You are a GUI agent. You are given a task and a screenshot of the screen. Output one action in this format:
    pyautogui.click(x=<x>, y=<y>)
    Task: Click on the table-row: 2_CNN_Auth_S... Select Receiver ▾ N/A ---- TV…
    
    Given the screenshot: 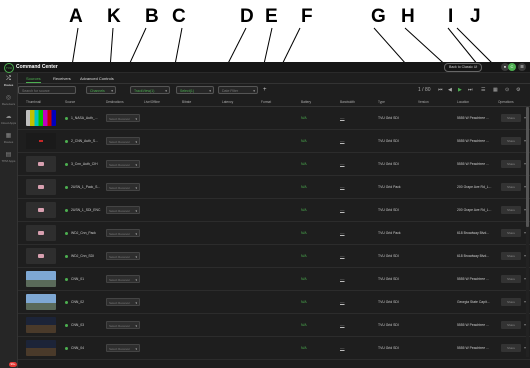 What is the action you would take?
    pyautogui.click(x=274, y=141)
    